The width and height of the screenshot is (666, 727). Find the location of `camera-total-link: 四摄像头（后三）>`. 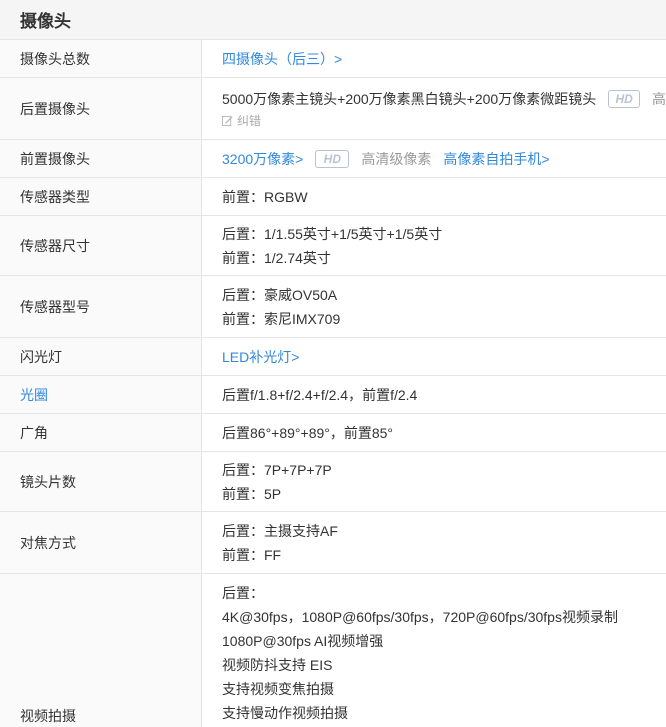

camera-total-link: 四摄像头（后三）> is located at coordinates (282, 59).